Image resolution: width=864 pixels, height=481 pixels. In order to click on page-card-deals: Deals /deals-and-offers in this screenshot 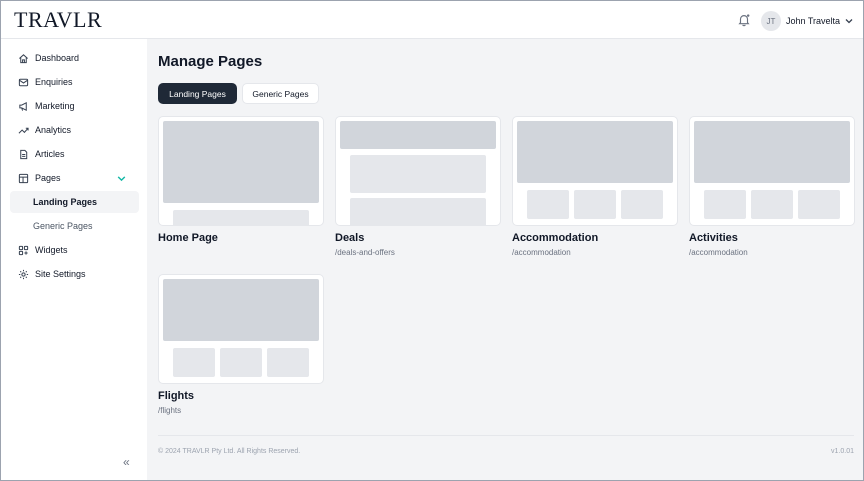, I will do `click(418, 187)`.